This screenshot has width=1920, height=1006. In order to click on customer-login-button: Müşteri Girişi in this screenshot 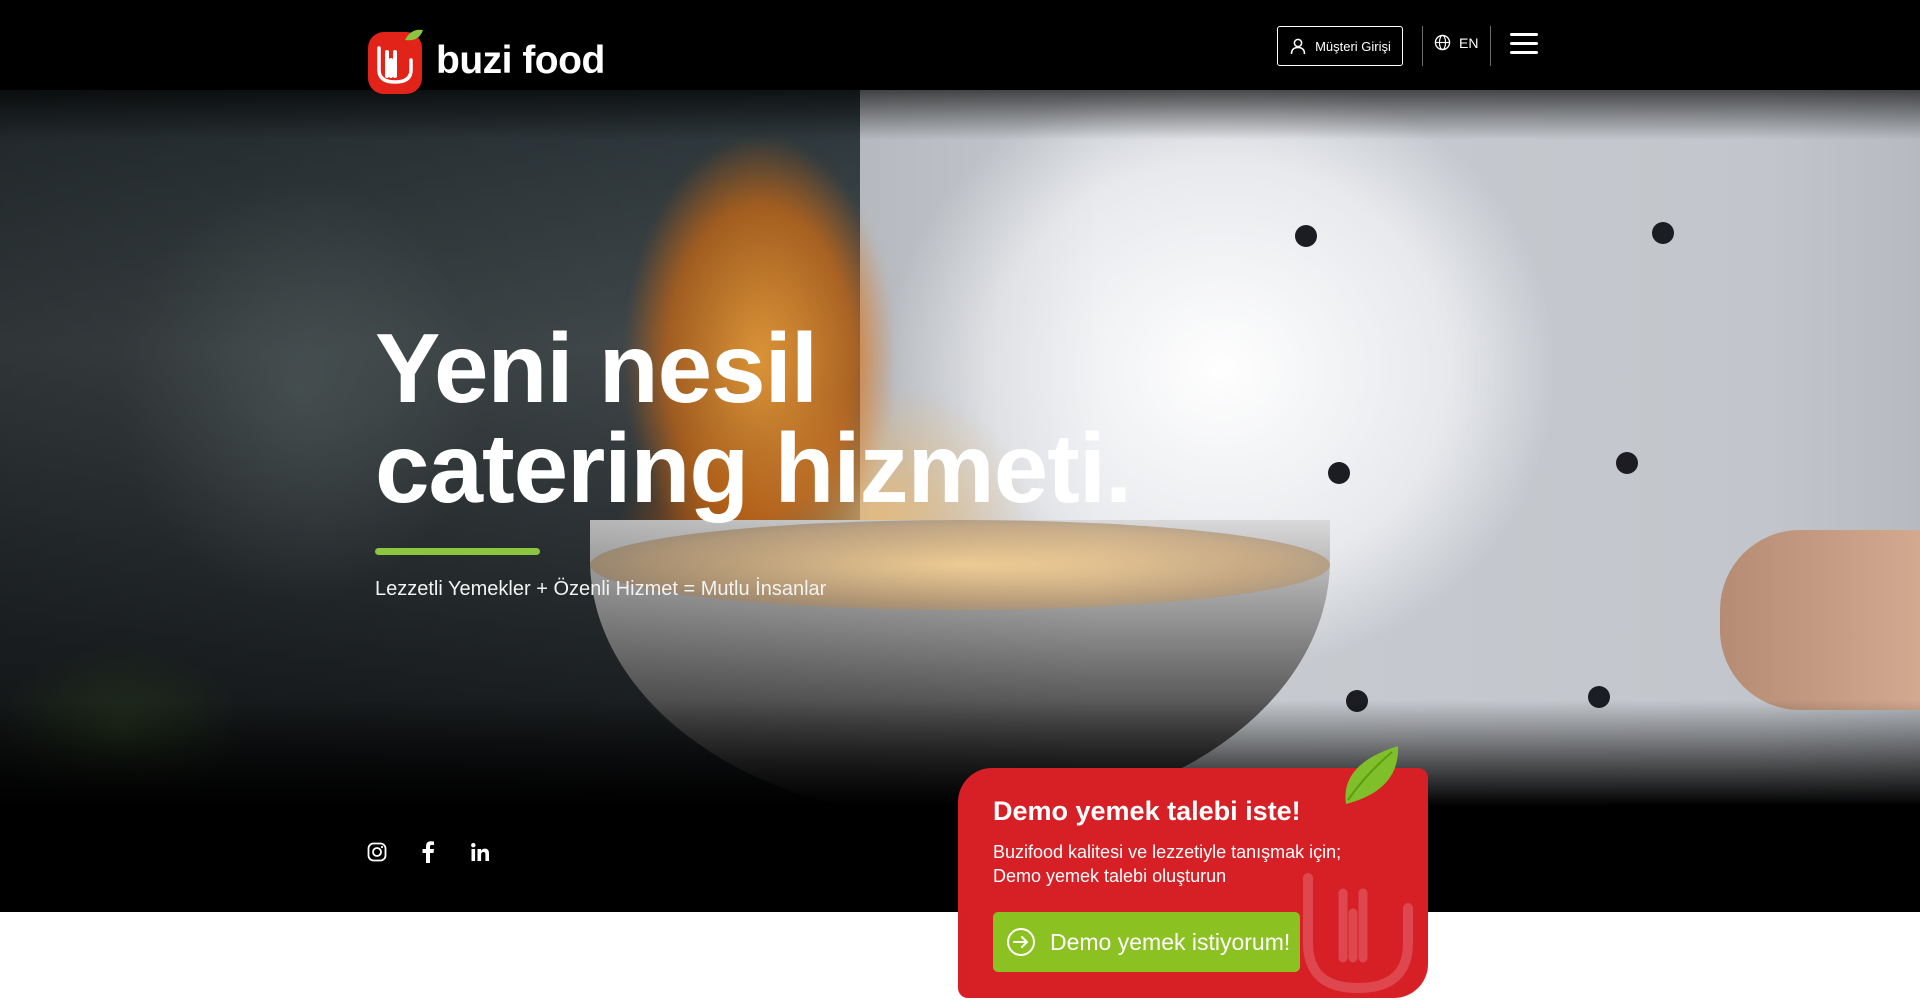, I will do `click(1340, 46)`.